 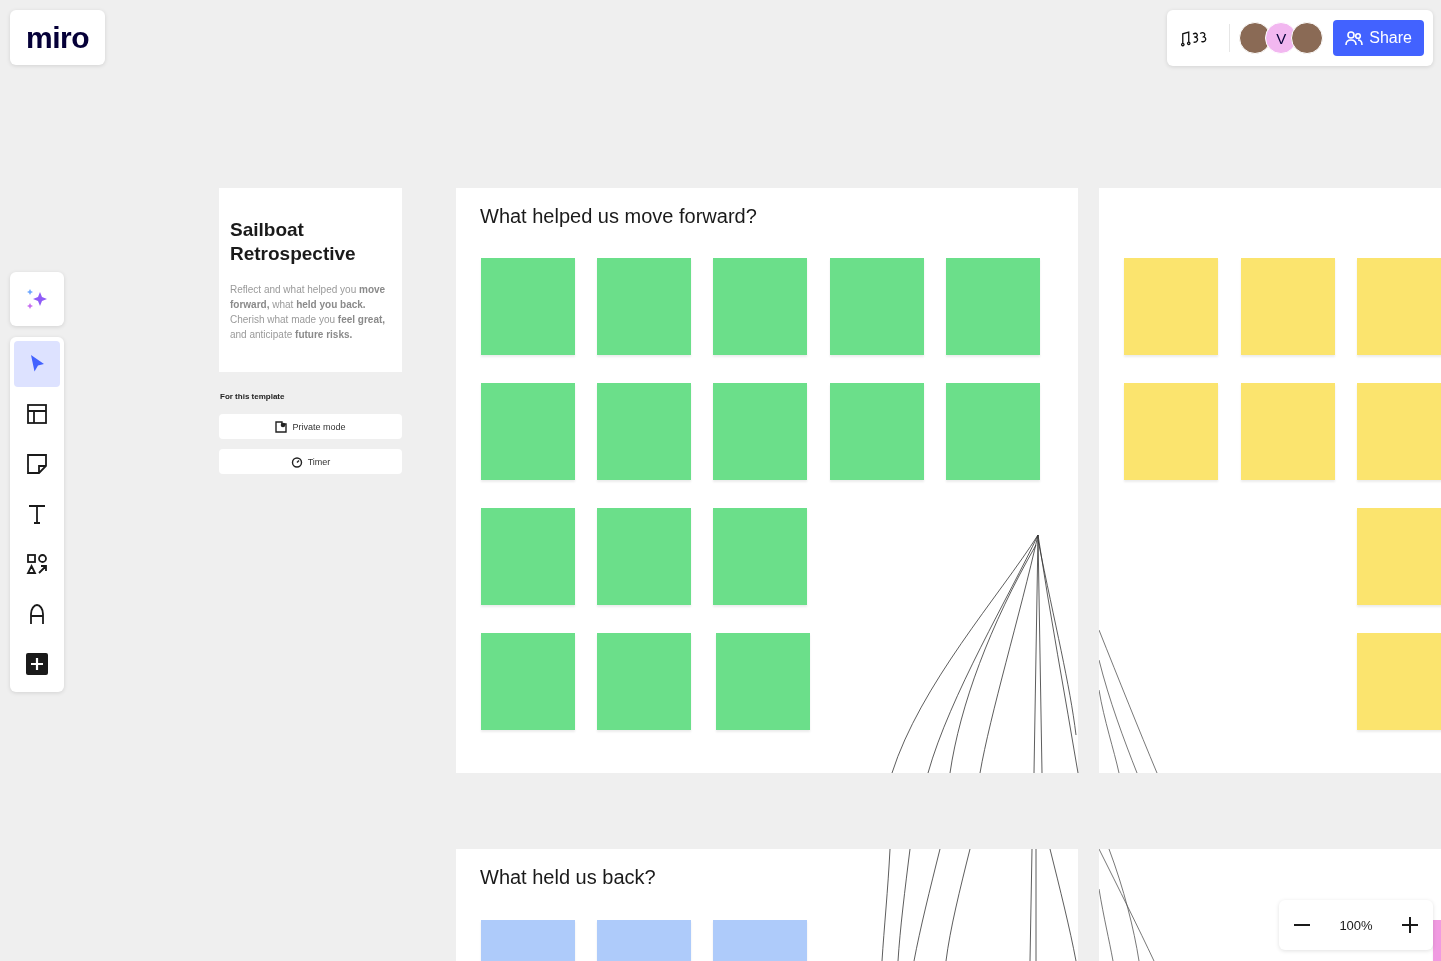 What do you see at coordinates (37, 564) in the screenshot?
I see `shapes-icon` at bounding box center [37, 564].